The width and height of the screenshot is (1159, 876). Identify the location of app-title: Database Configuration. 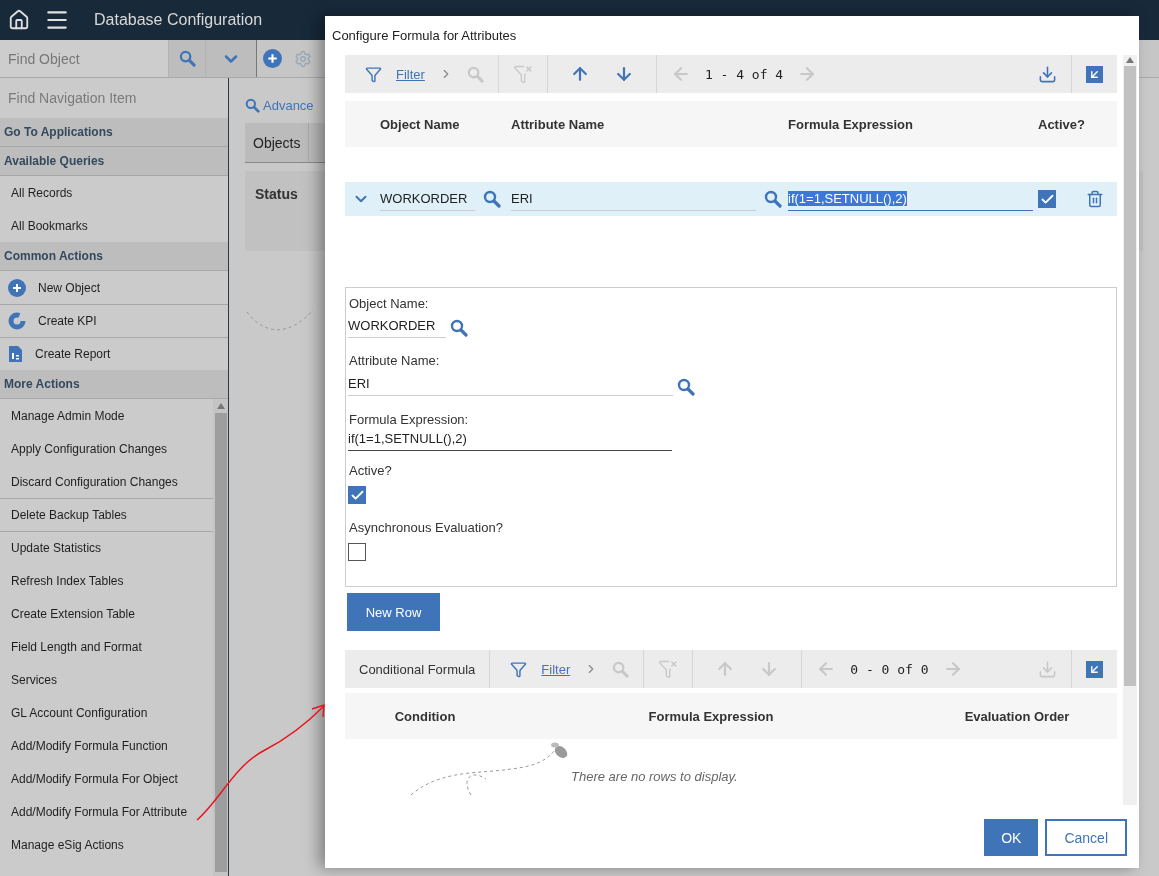
(178, 20).